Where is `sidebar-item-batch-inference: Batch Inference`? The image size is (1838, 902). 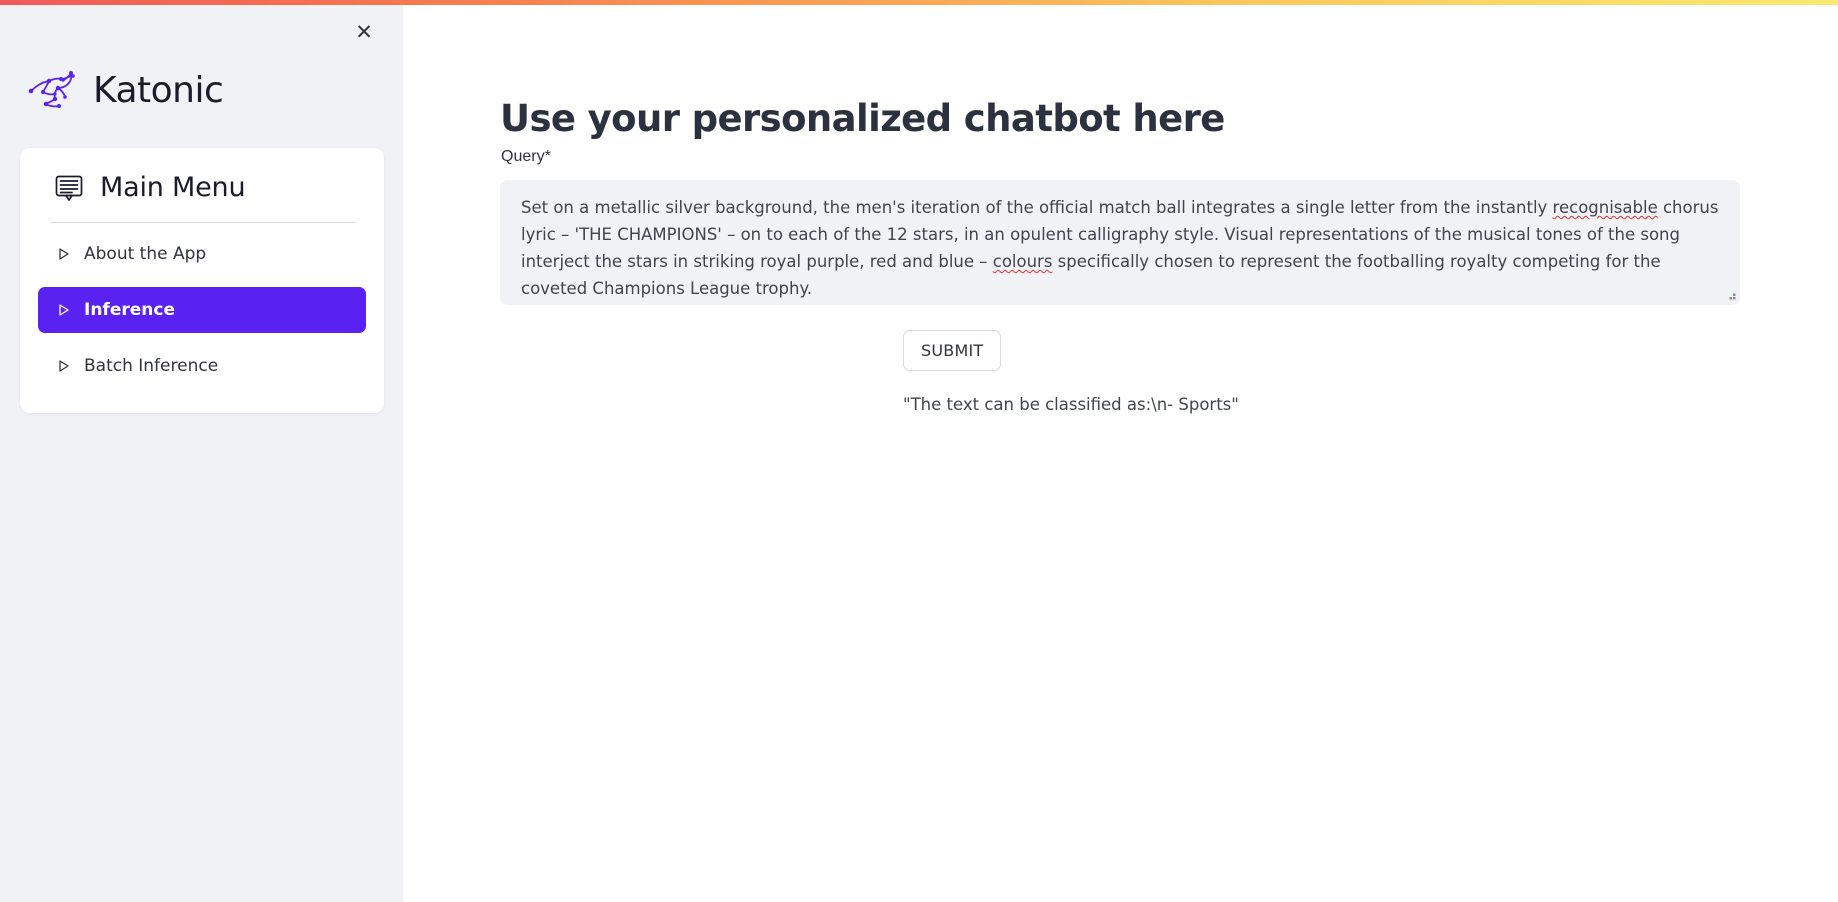
sidebar-item-batch-inference: Batch Inference is located at coordinates (202, 366).